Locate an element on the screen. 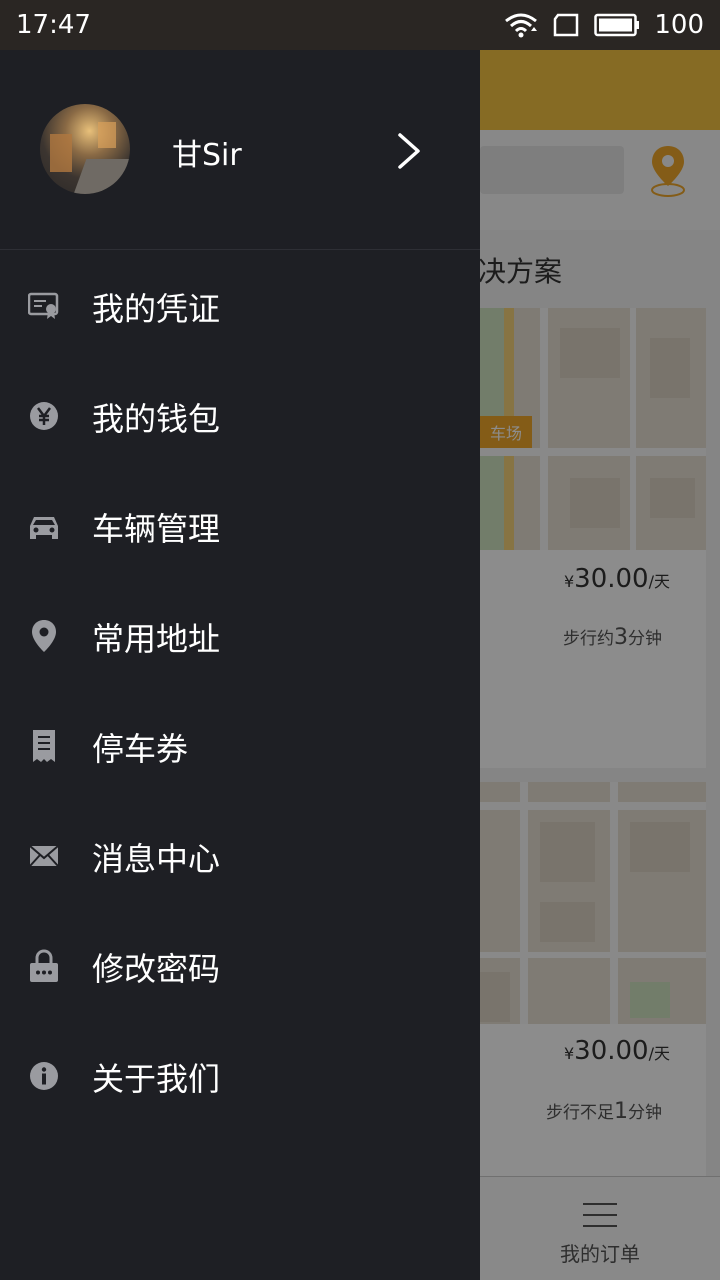 Image resolution: width=720 pixels, height=1280 pixels. battery-level: 100 is located at coordinates (679, 25).